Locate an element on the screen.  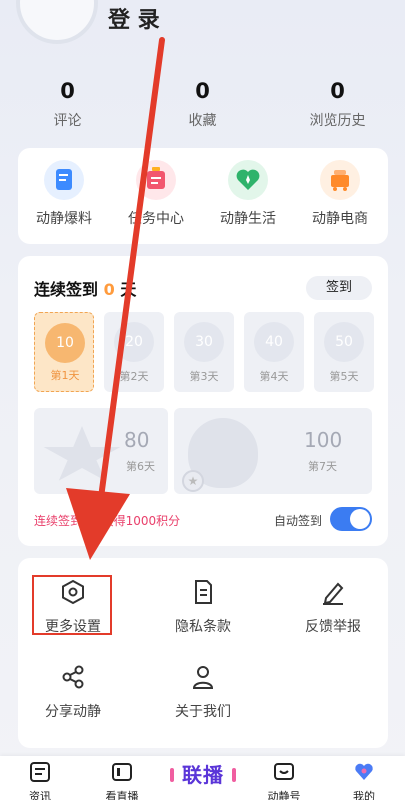
bottom-tab-bar: 资讯 看直播 联播 动静号 我的 is located at coordinates (202, 778).